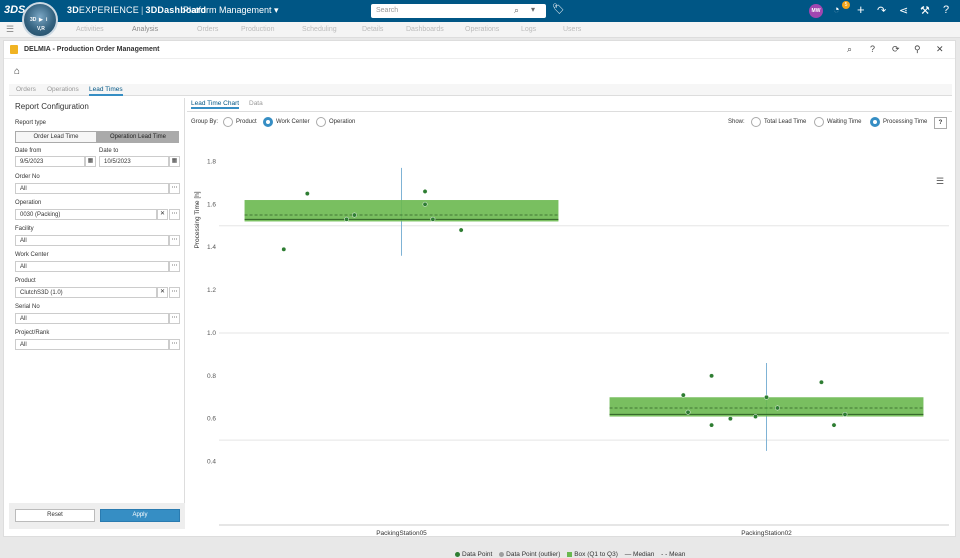 This screenshot has width=960, height=558. I want to click on tab-production: Production, so click(257, 29).